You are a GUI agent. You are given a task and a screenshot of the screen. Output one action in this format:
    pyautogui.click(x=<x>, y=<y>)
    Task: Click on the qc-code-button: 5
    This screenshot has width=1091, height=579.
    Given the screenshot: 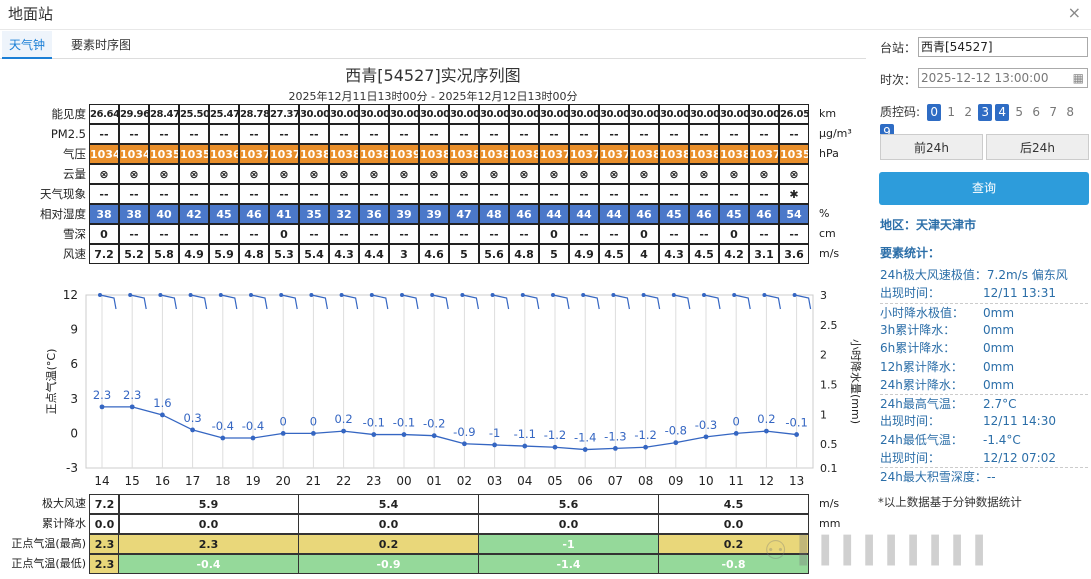 What is the action you would take?
    pyautogui.click(x=1019, y=112)
    